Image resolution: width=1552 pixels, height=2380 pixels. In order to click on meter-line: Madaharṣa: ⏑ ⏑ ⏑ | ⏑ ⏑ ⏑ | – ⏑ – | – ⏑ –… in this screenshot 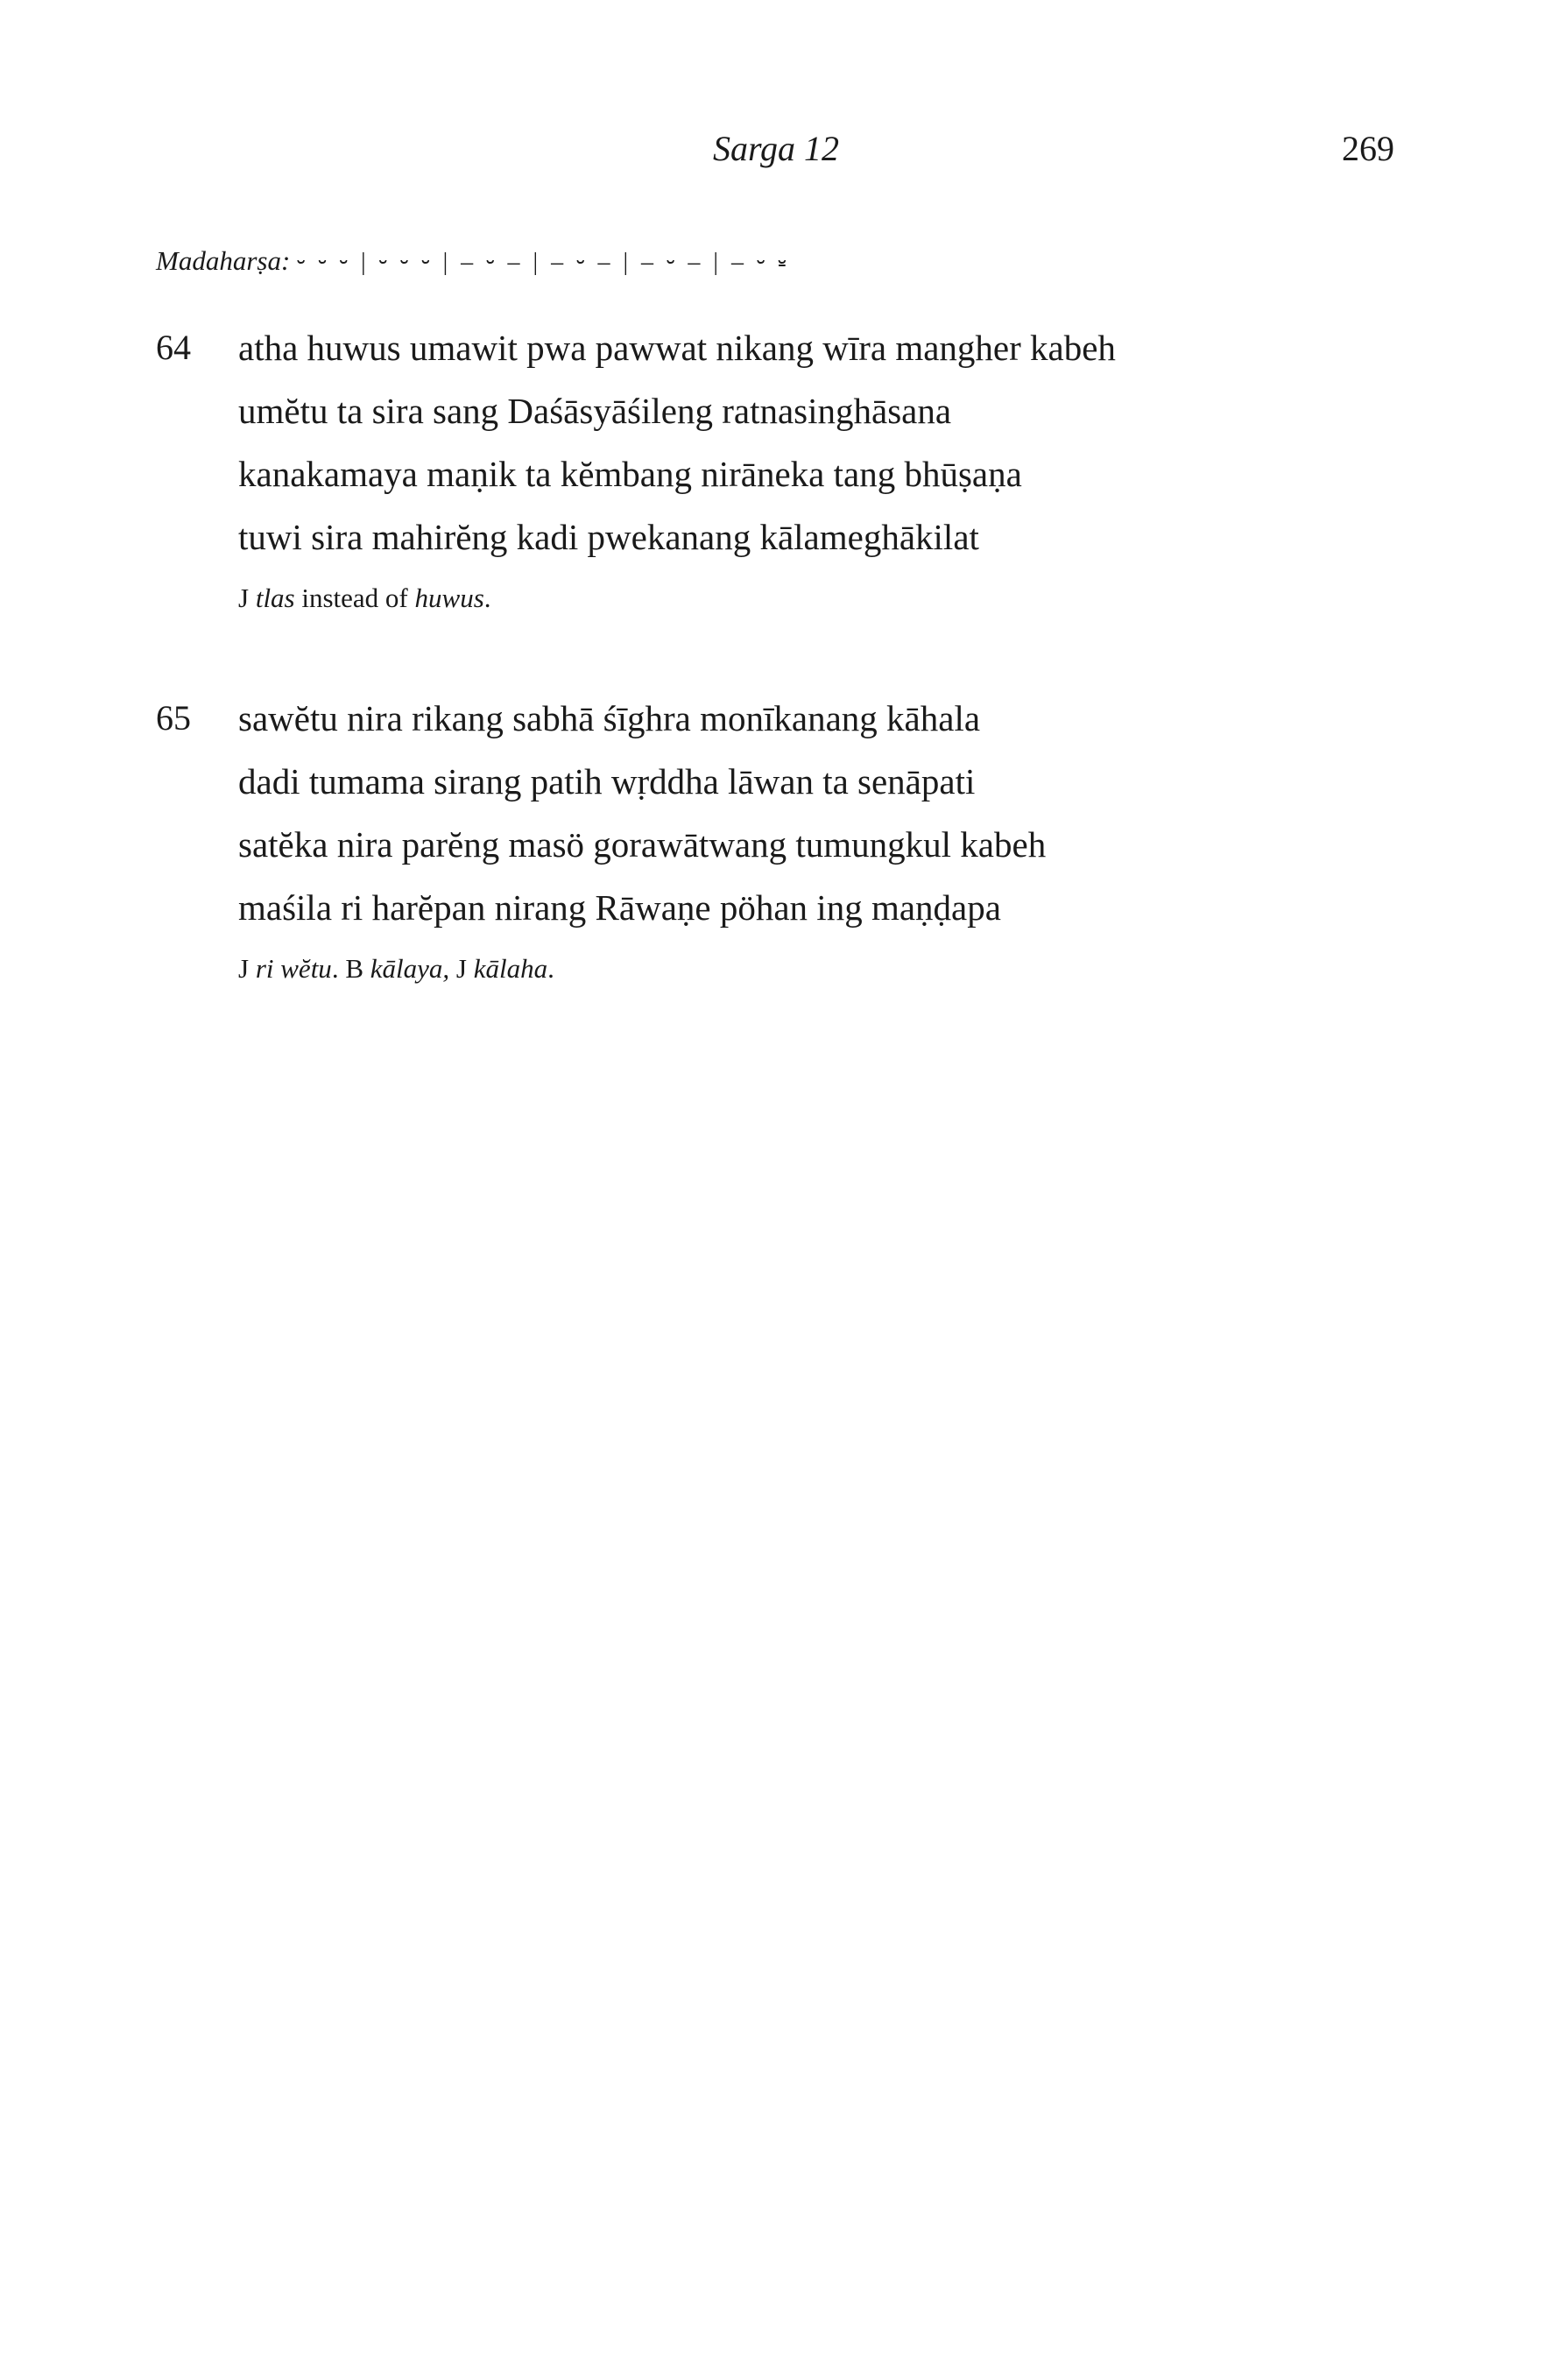, I will do `click(473, 262)`.